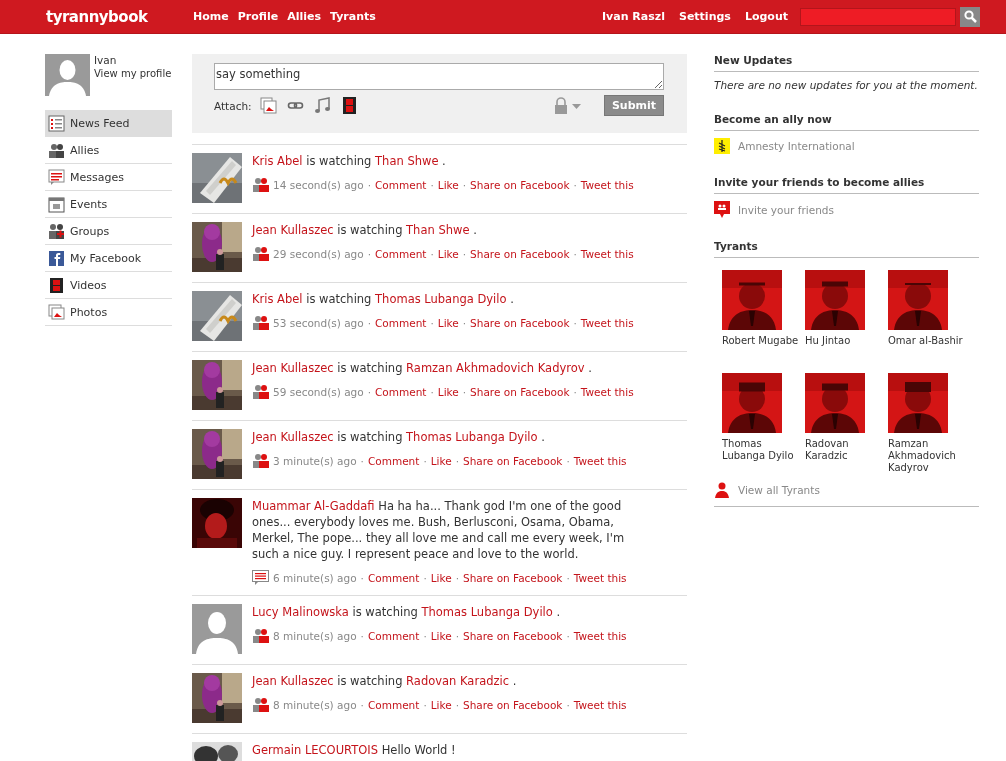 The image size is (1006, 761). What do you see at coordinates (349, 105) in the screenshot?
I see `film-icon` at bounding box center [349, 105].